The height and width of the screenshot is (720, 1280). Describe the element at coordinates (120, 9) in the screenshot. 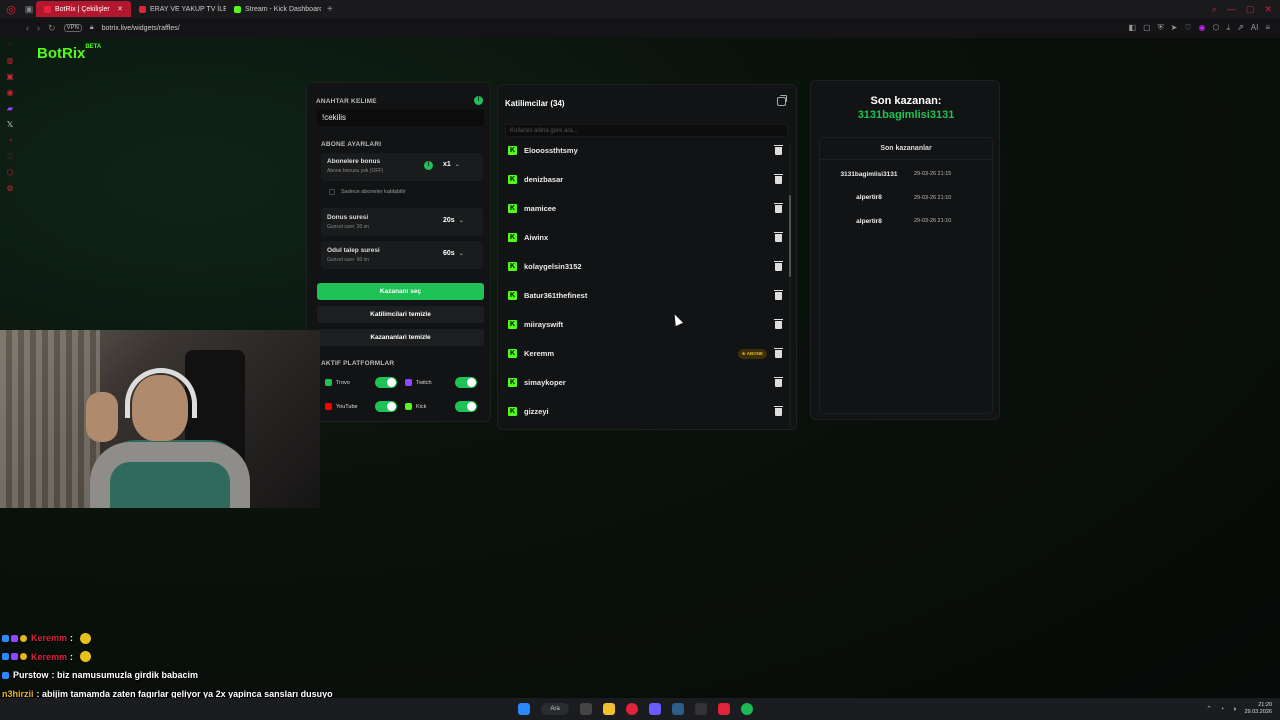

I see `tab-close-icon: ✕` at that location.